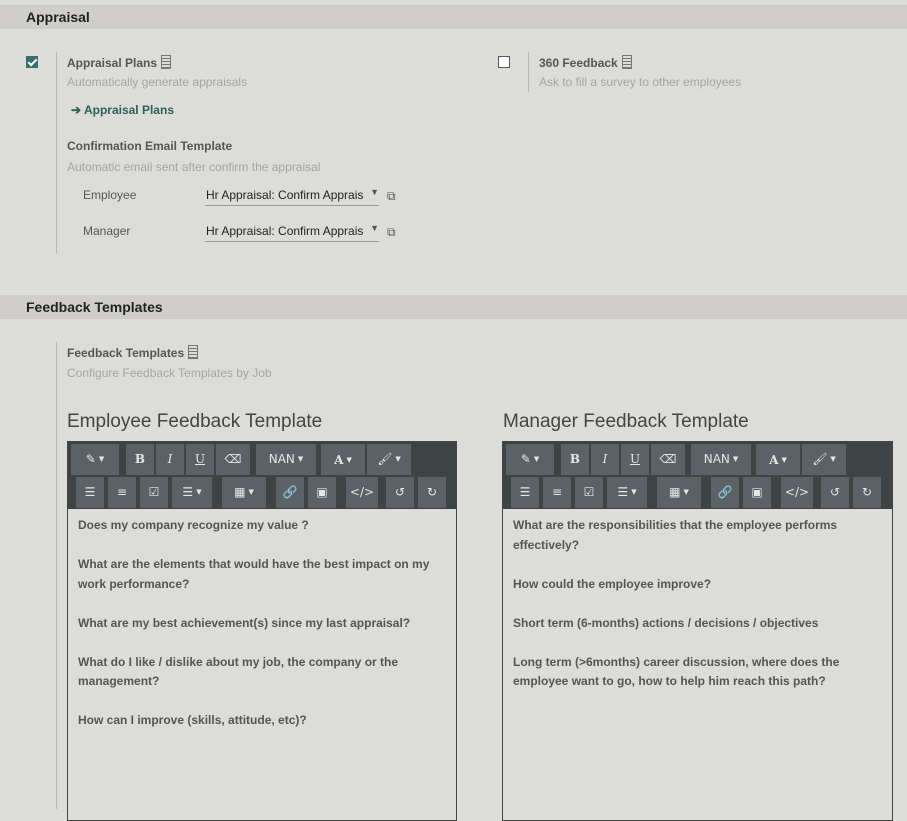  What do you see at coordinates (504, 62) in the screenshot?
I see `feedback-360-checkbox` at bounding box center [504, 62].